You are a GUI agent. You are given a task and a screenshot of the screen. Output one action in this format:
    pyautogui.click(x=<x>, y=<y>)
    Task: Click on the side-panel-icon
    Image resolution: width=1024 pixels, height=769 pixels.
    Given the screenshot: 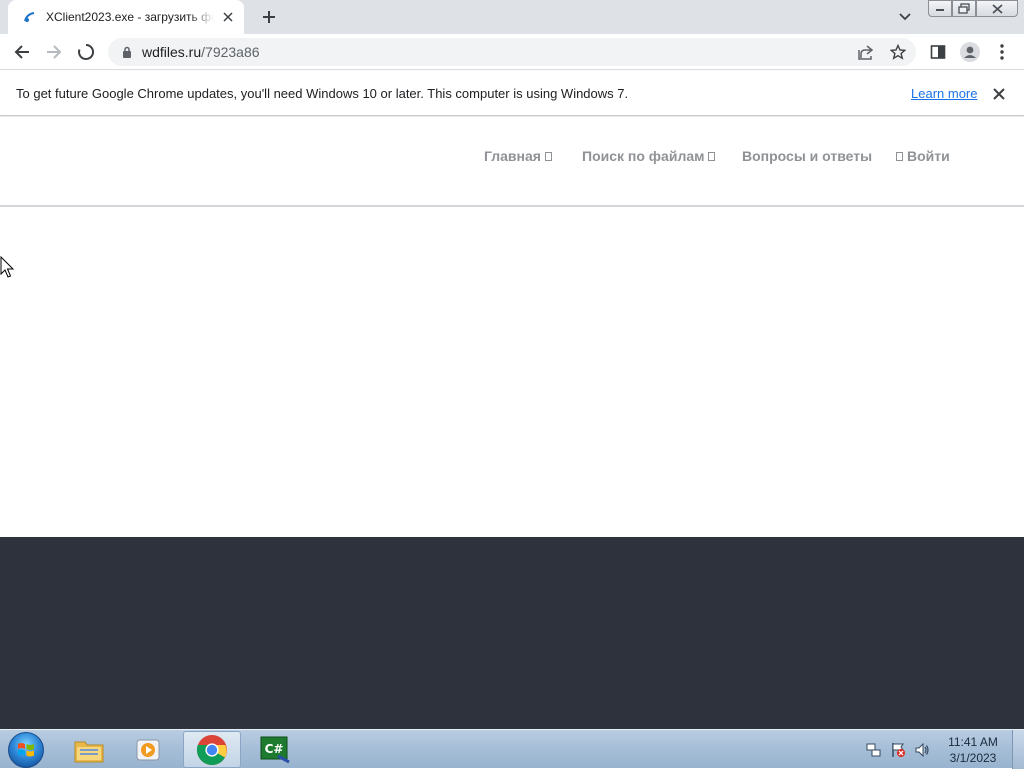 What is the action you would take?
    pyautogui.click(x=938, y=52)
    